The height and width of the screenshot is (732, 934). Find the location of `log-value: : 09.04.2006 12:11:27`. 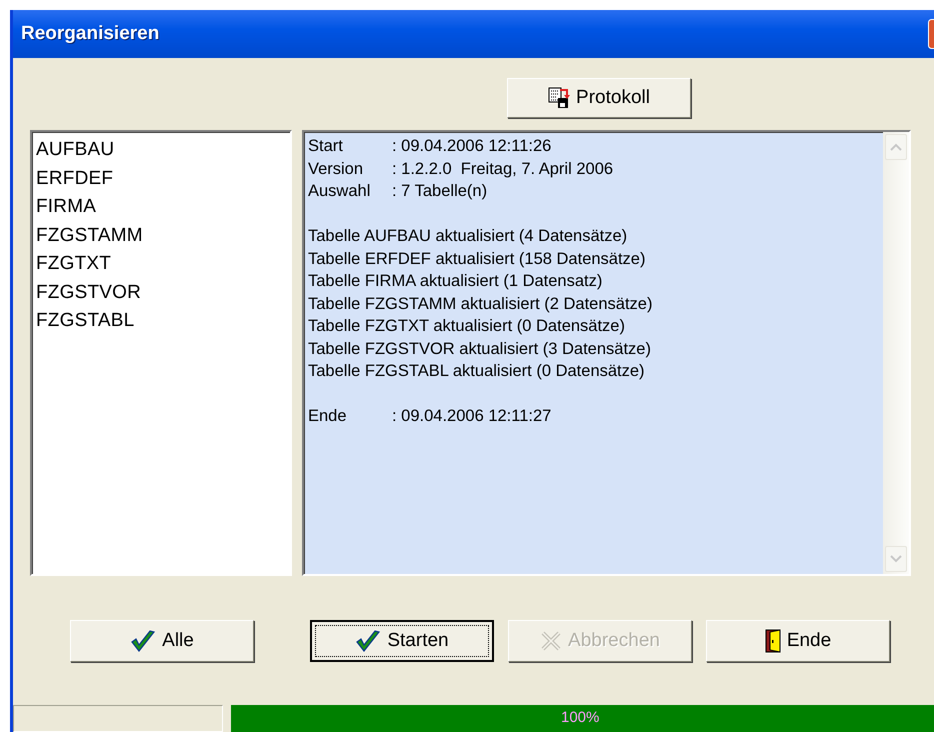

log-value: : 09.04.2006 12:11:27 is located at coordinates (472, 416).